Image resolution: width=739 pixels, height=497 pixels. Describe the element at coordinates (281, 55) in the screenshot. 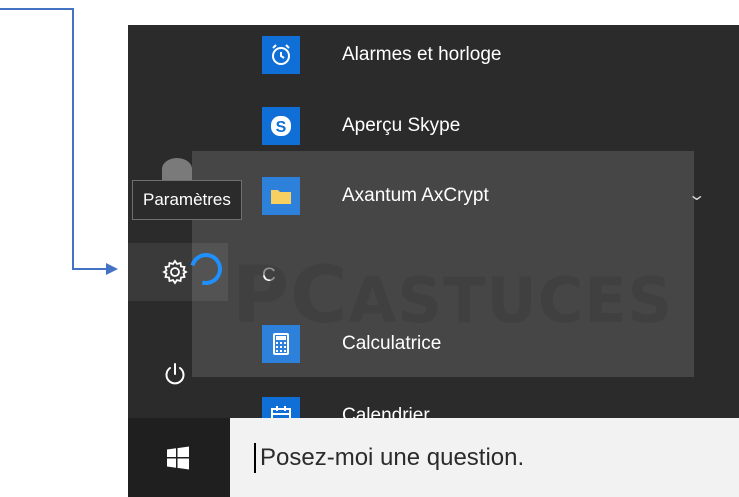

I see `alarm-clock-icon` at that location.